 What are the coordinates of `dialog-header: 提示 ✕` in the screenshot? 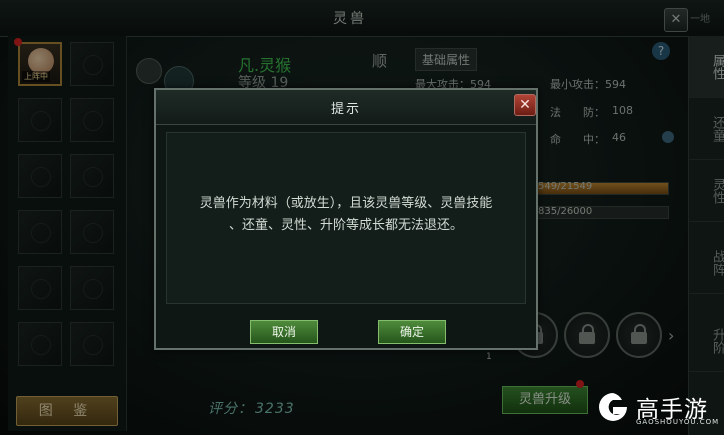 It's located at (346, 107).